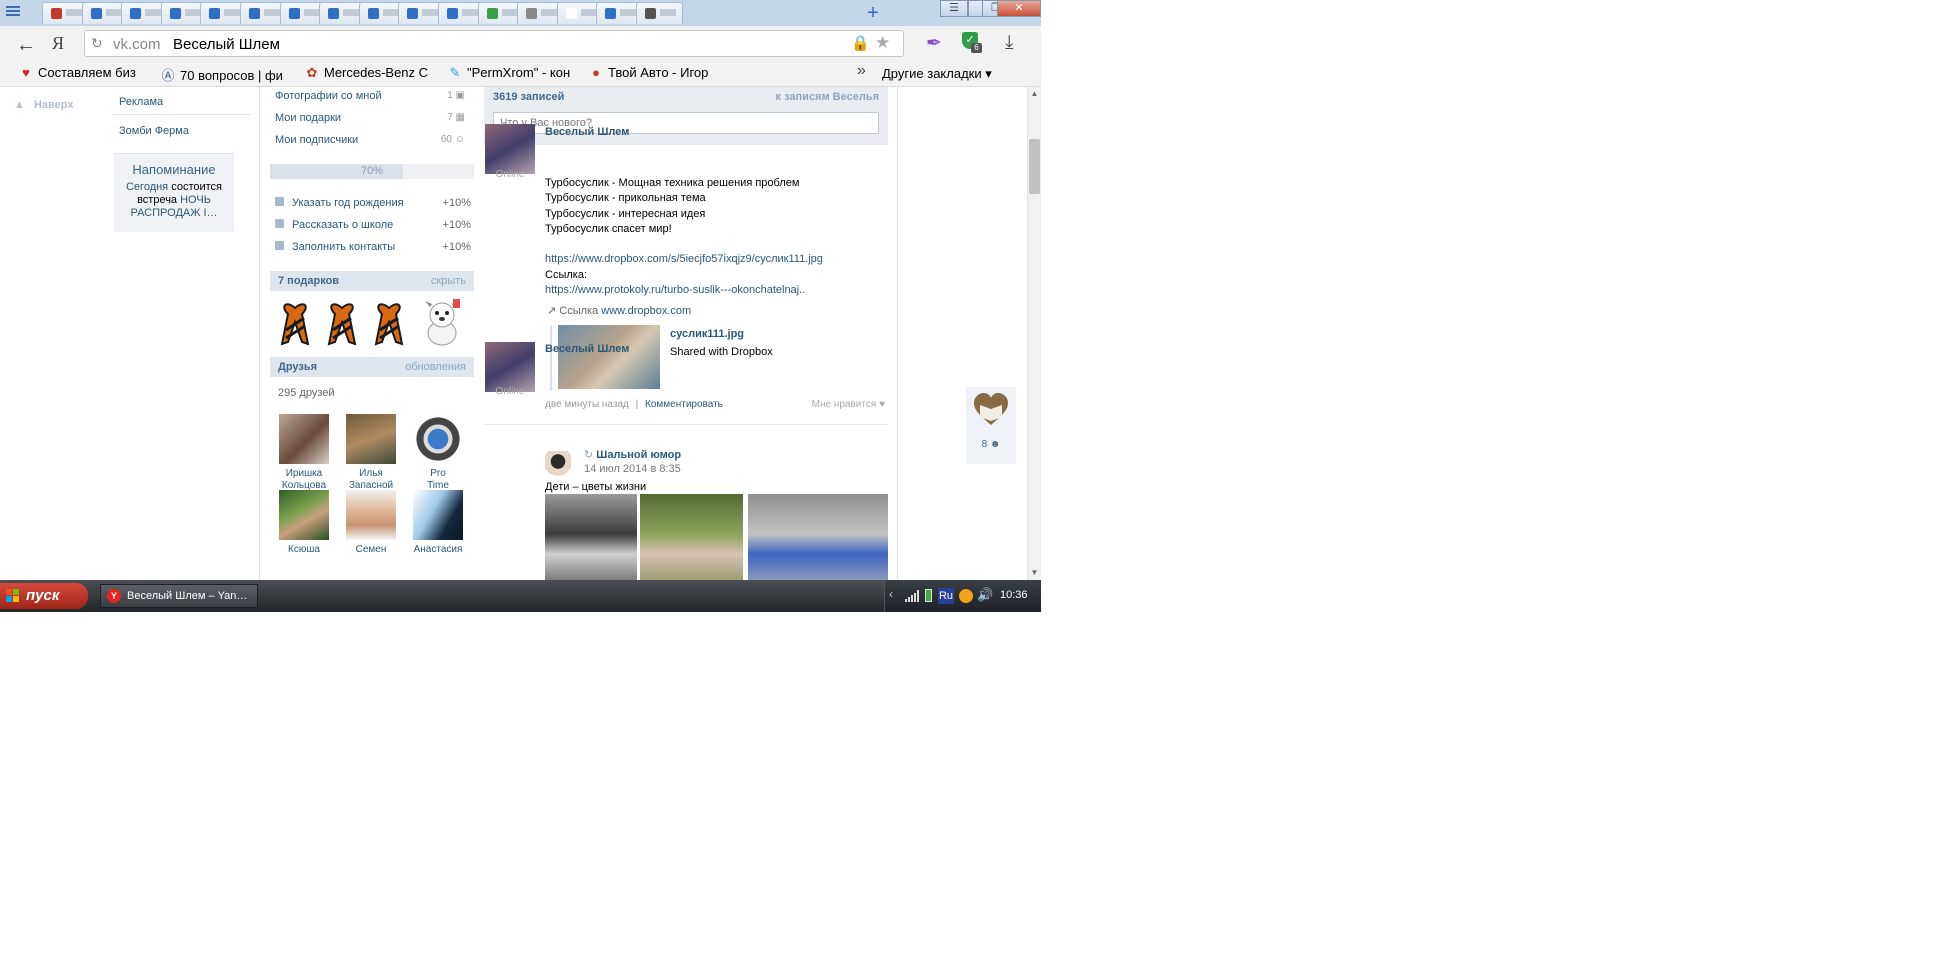 Image resolution: width=1954 pixels, height=971 pixels. Describe the element at coordinates (532, 13) in the screenshot. I see `tab-favicon-icon` at that location.